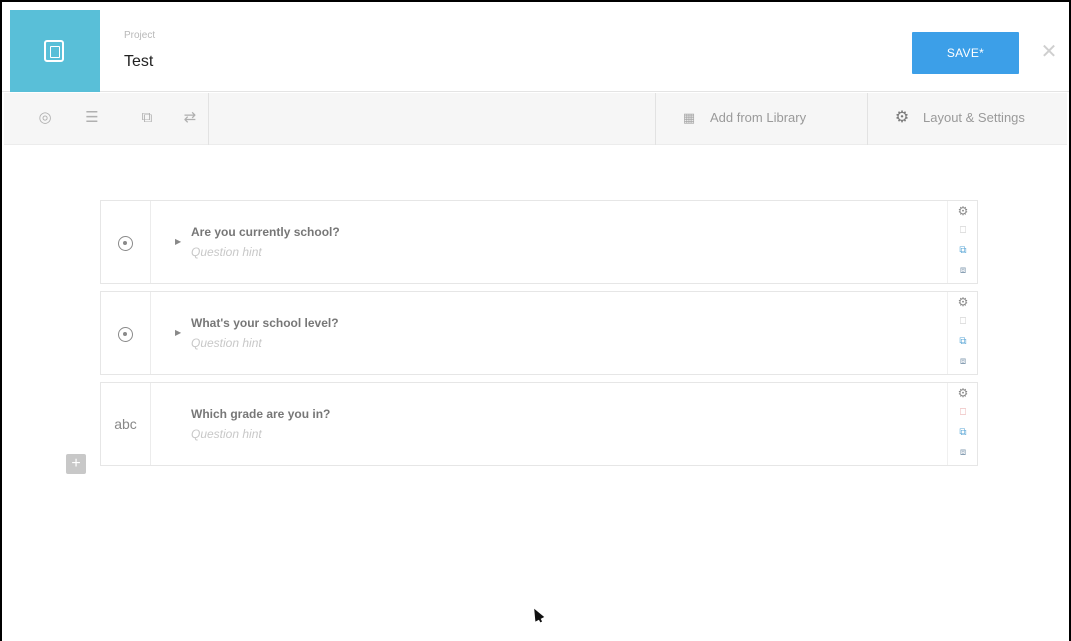 The image size is (1071, 641). What do you see at coordinates (265, 232) in the screenshot?
I see `question-label: Are you currently school?` at bounding box center [265, 232].